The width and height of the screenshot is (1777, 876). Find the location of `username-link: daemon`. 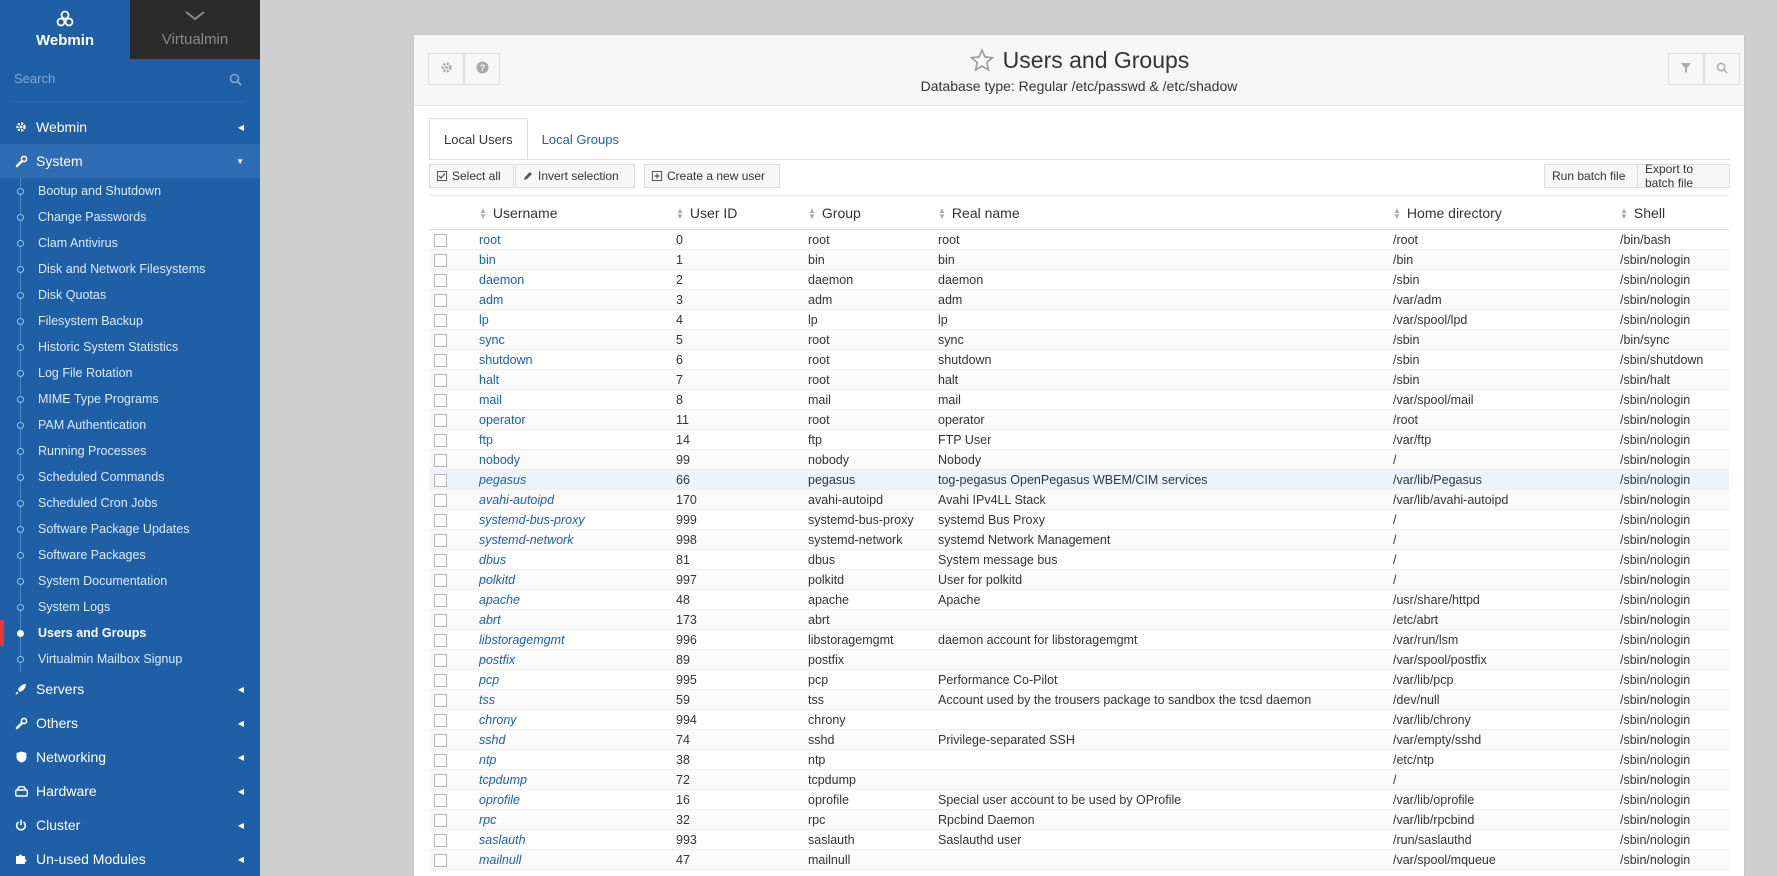

username-link: daemon is located at coordinates (501, 280).